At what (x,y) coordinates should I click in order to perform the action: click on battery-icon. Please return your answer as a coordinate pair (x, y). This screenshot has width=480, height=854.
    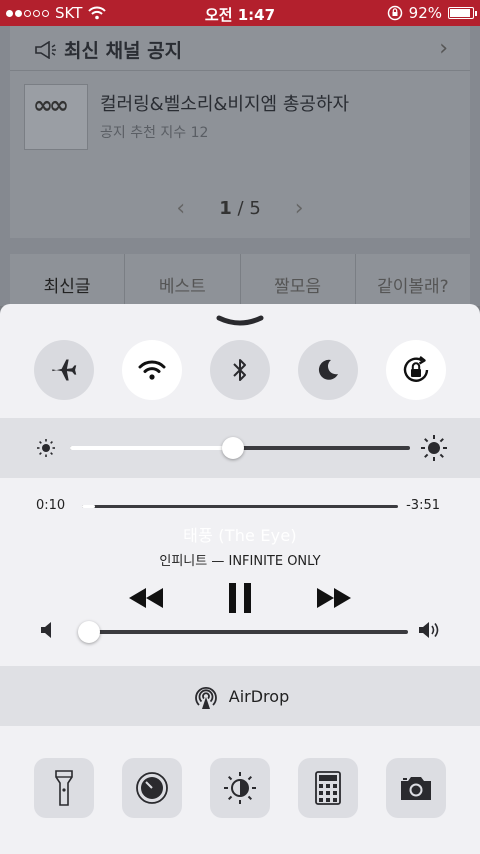
    Looking at the image, I should click on (462, 13).